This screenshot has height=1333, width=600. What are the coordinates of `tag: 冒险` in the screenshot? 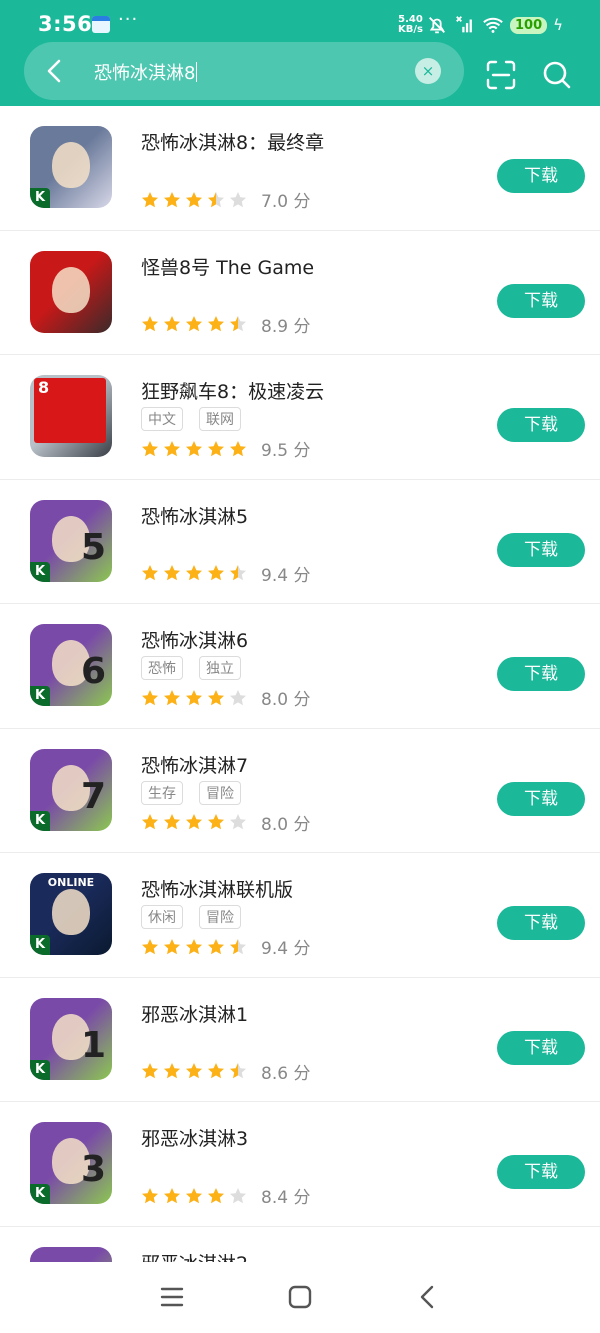 It's located at (220, 917).